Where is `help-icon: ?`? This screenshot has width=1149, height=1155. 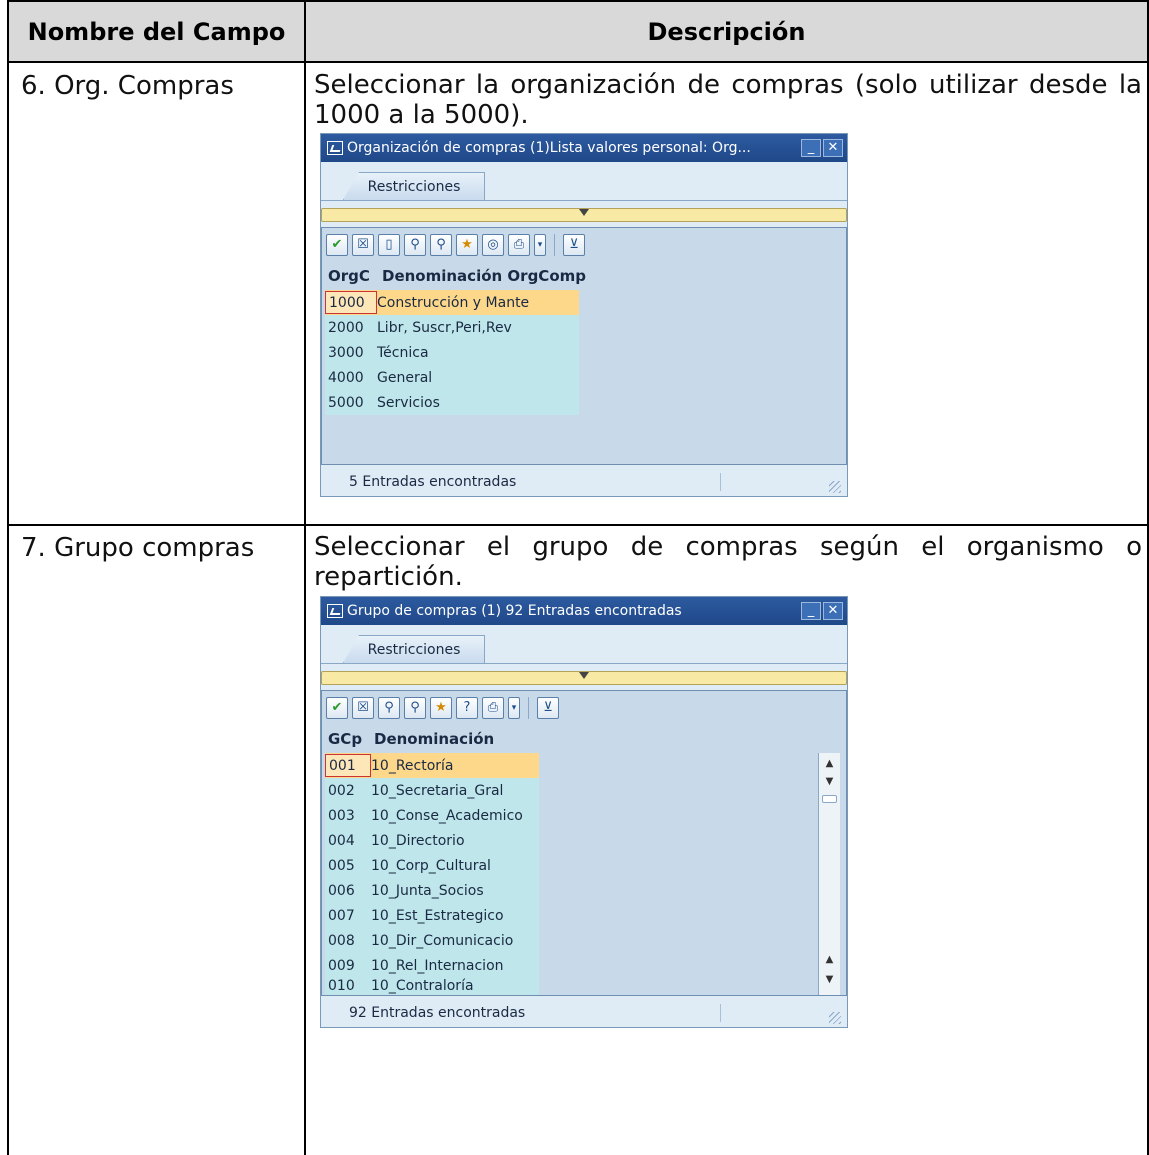 help-icon: ? is located at coordinates (467, 708).